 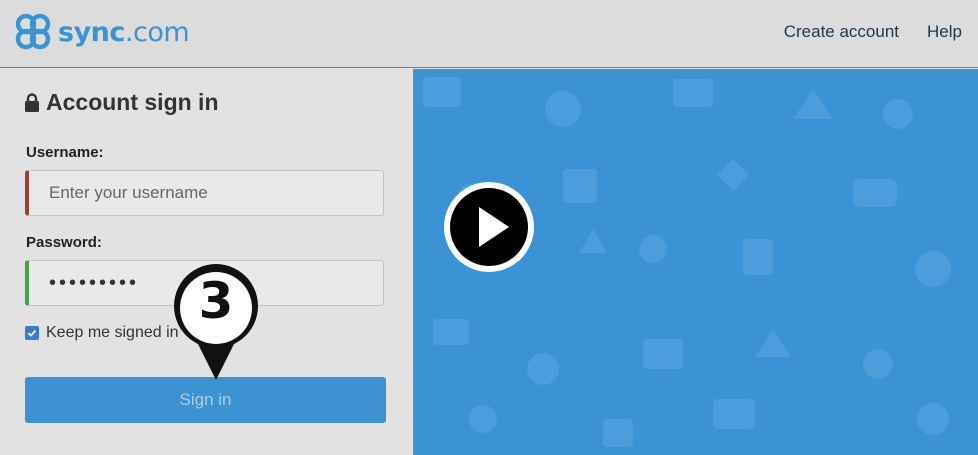 I want to click on help-link: Help, so click(x=944, y=32).